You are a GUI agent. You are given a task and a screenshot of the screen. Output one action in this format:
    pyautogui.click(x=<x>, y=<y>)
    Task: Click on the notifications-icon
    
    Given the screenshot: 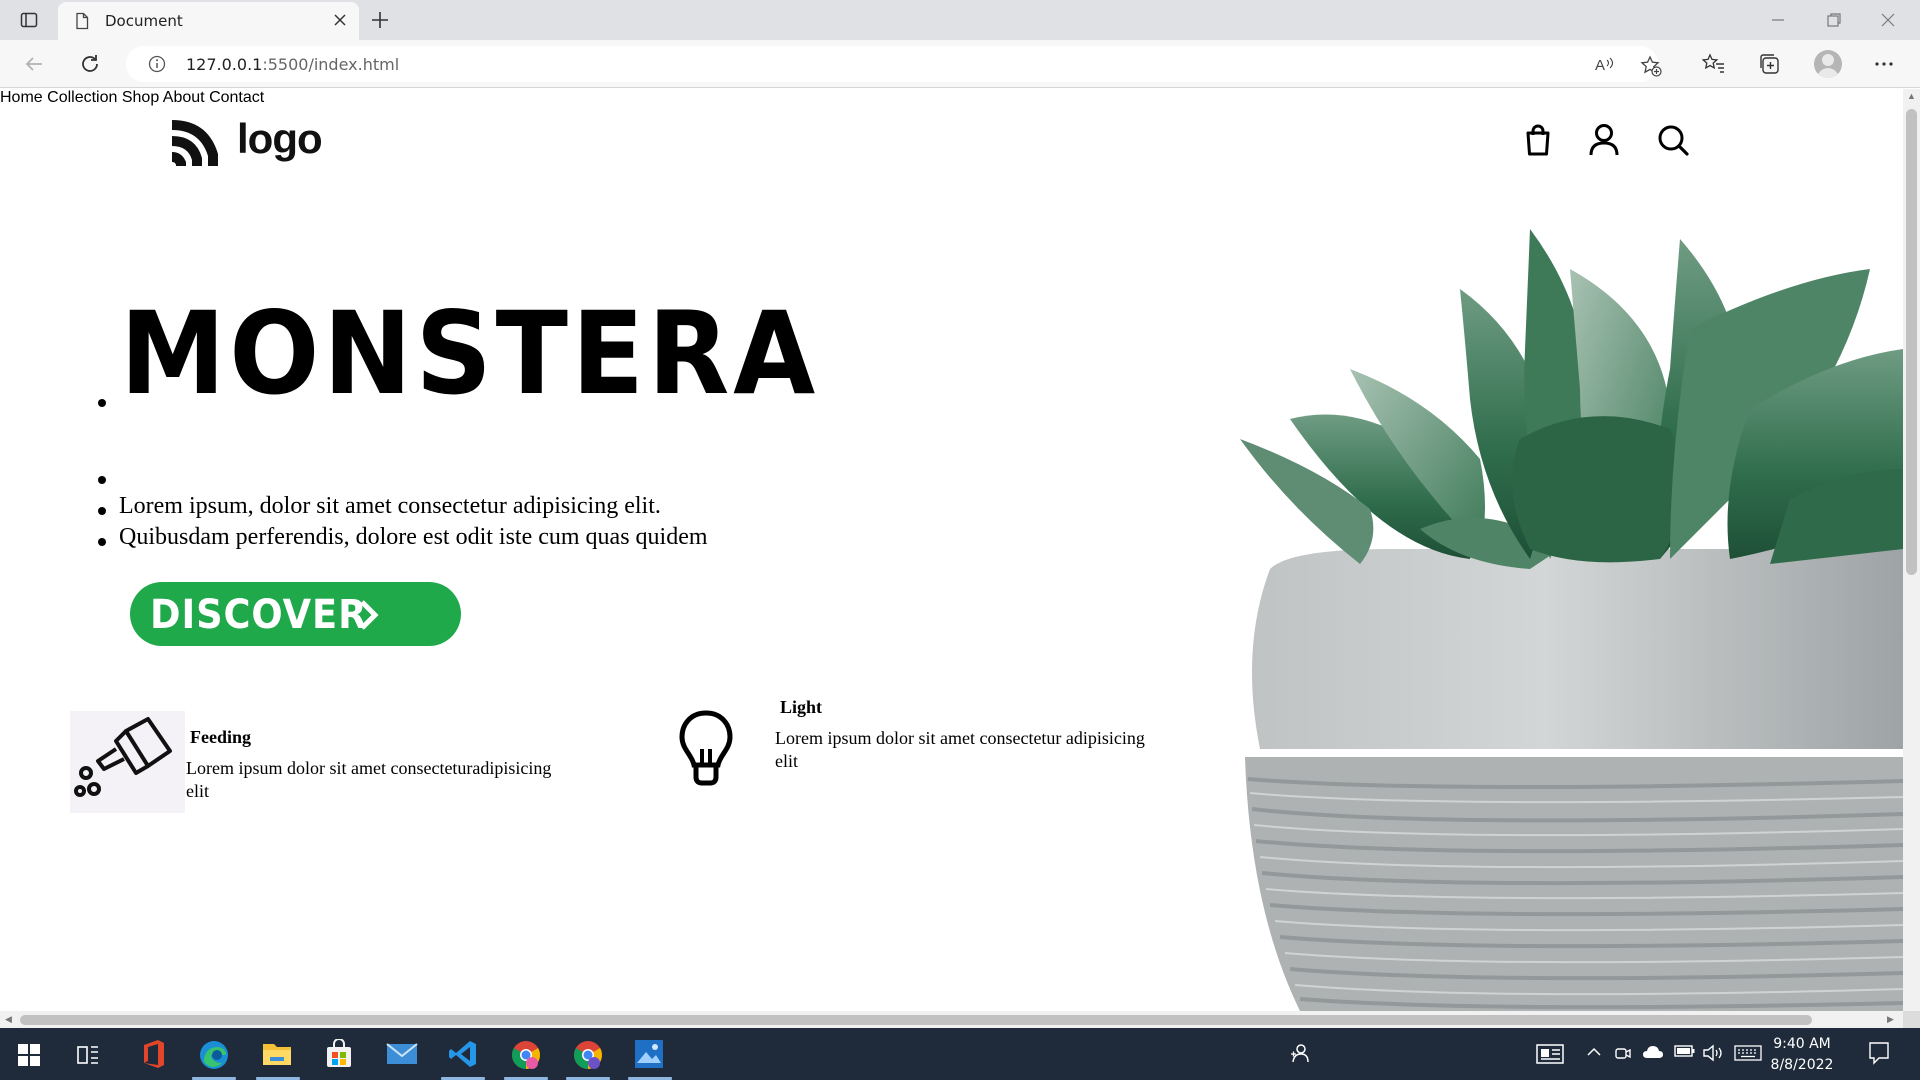 What is the action you would take?
    pyautogui.click(x=1879, y=1055)
    